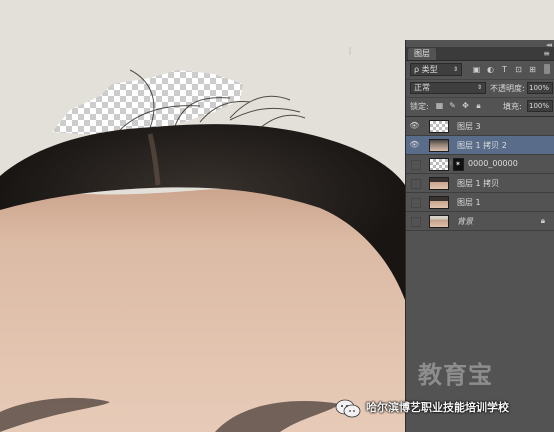 This screenshot has width=554, height=432. I want to click on lock-transparent-pixels-icon: ▦, so click(439, 105).